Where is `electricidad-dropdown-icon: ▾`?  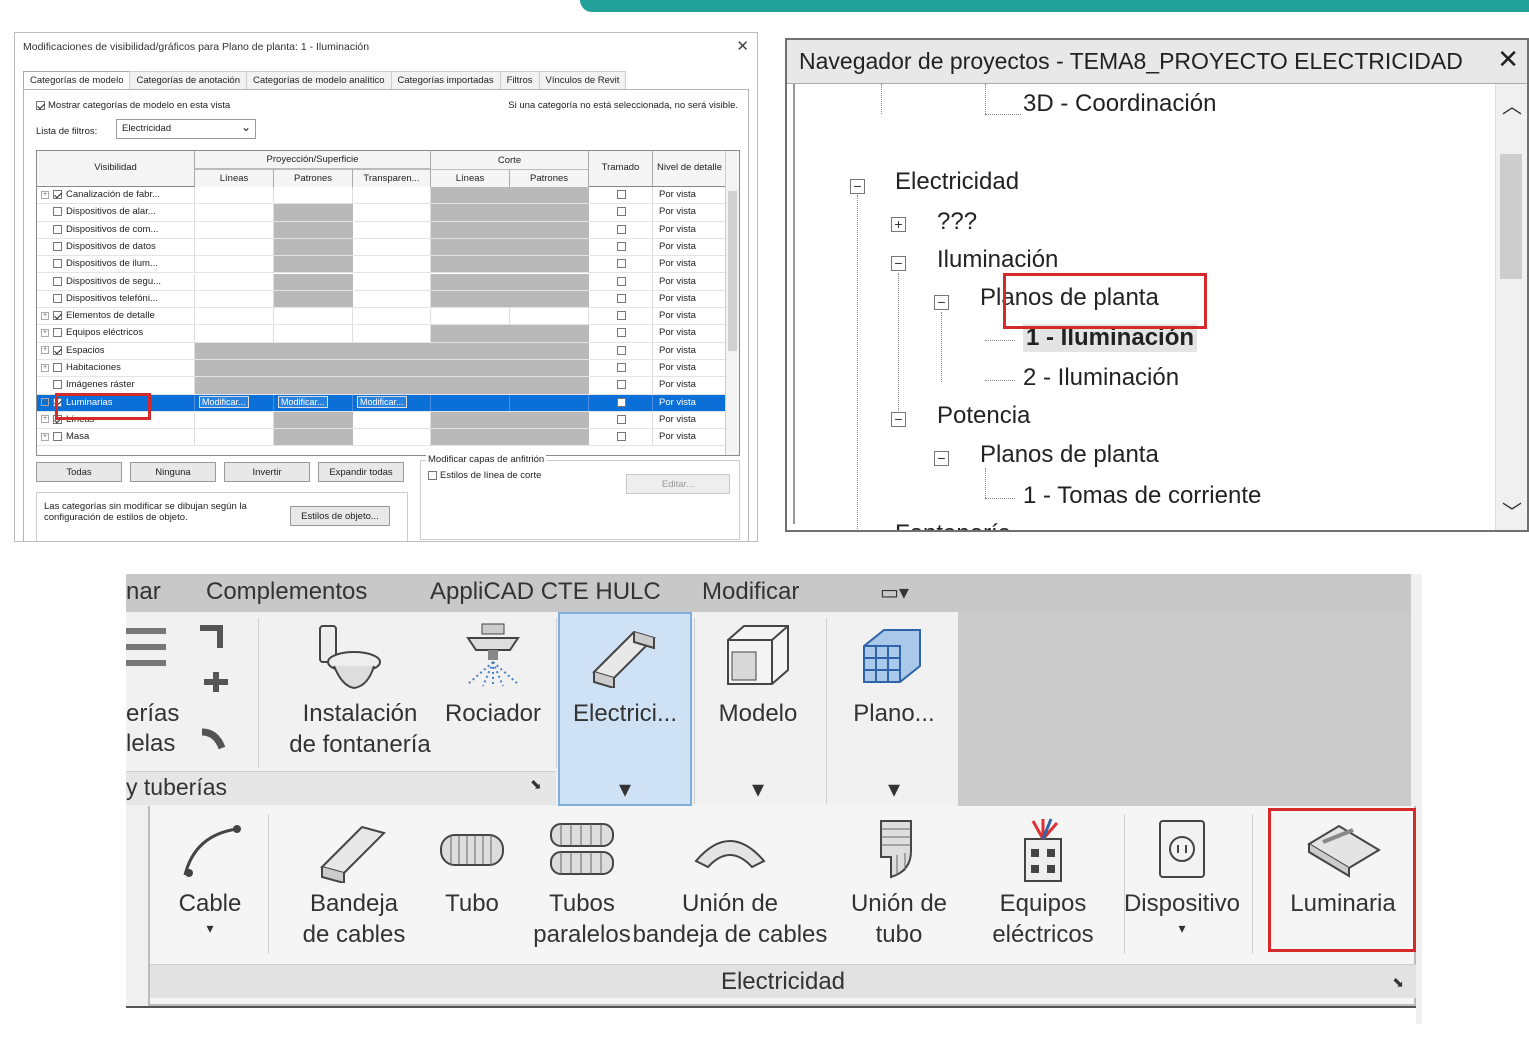
electricidad-dropdown-icon: ▾ is located at coordinates (625, 789).